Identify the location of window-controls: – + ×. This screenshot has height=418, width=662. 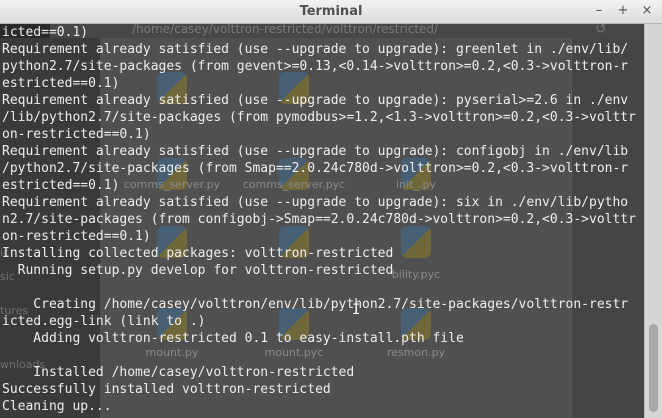
(623, 11).